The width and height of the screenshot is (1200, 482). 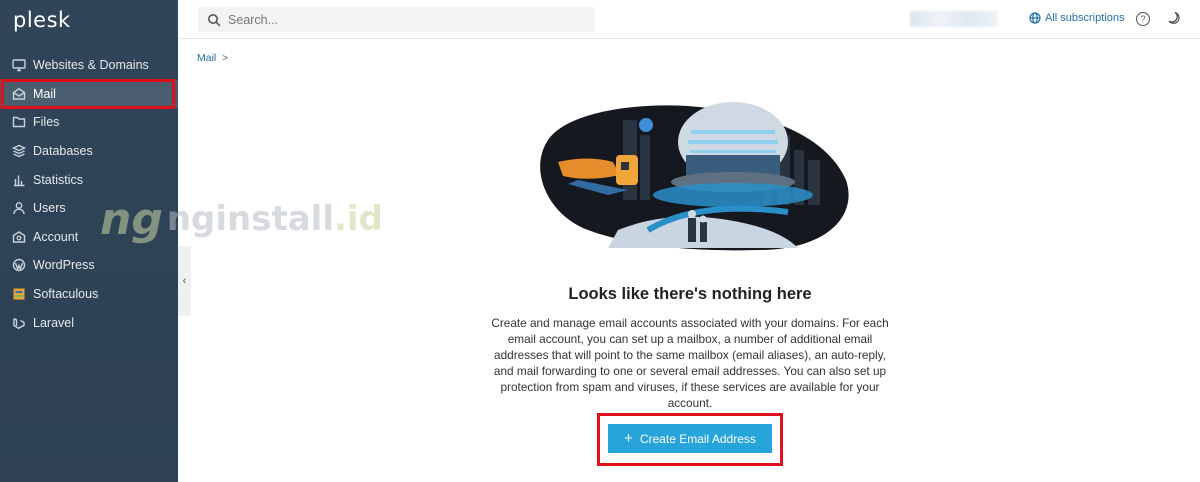 What do you see at coordinates (42, 20) in the screenshot?
I see `plesk-logo: plesk` at bounding box center [42, 20].